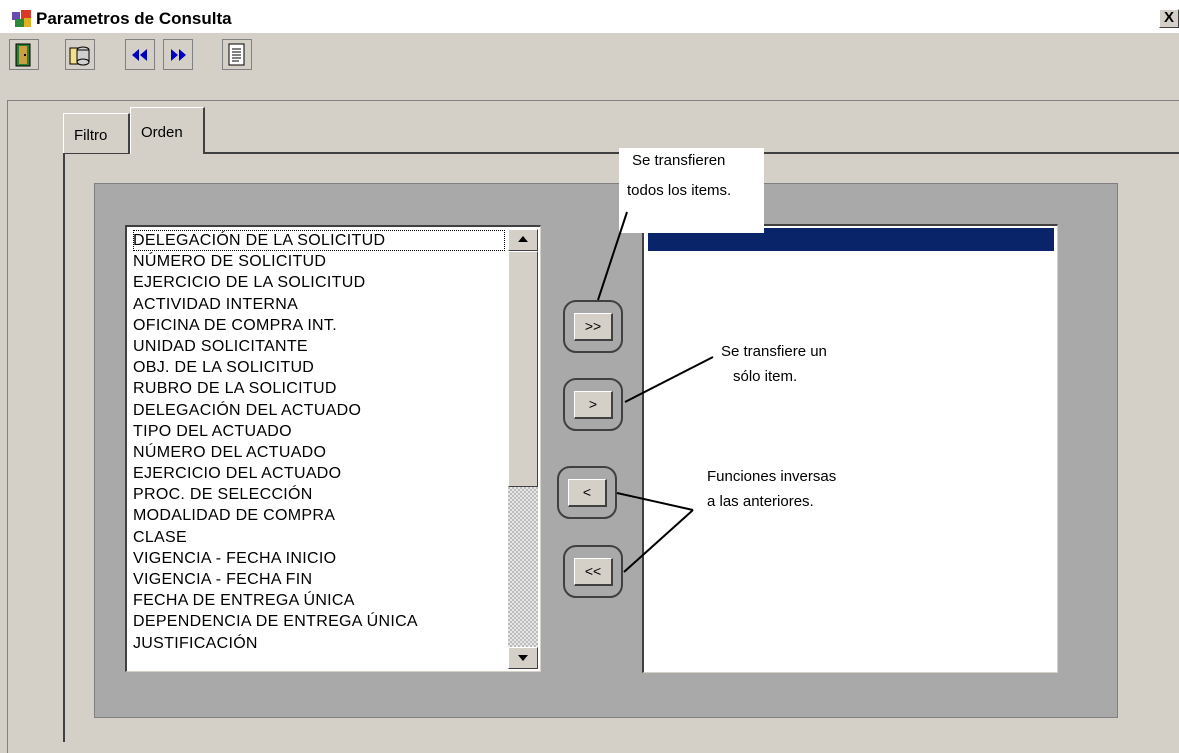  I want to click on transfer-all-left-outline: <<, so click(593, 571).